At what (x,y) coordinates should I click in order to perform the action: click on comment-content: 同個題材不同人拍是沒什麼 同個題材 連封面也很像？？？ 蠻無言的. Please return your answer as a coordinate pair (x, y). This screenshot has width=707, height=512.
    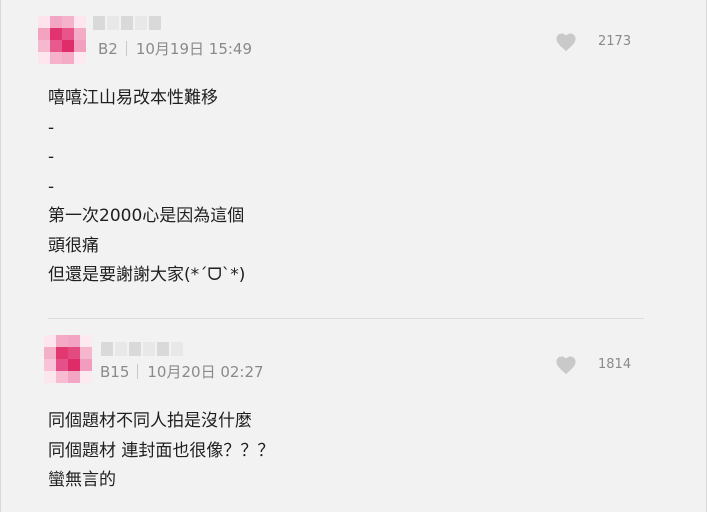
    Looking at the image, I should click on (161, 451).